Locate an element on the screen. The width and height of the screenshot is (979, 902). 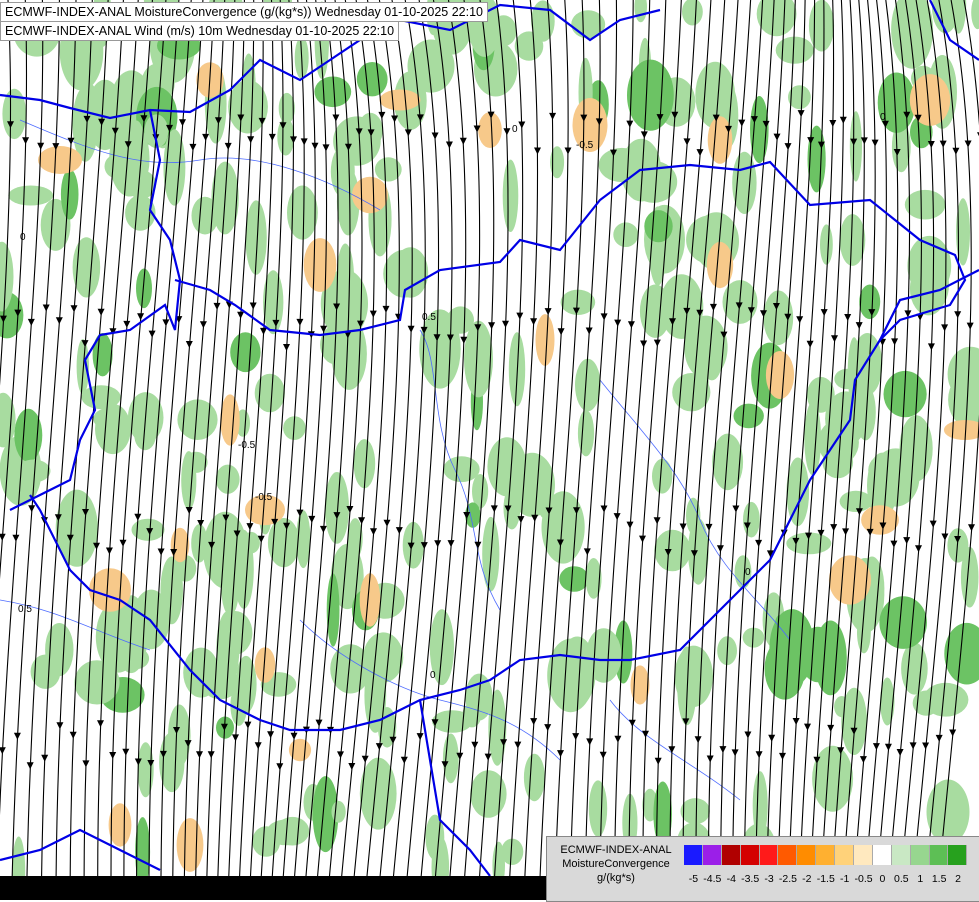
legend-parameter: MoistureConvergence is located at coordinates (616, 864).